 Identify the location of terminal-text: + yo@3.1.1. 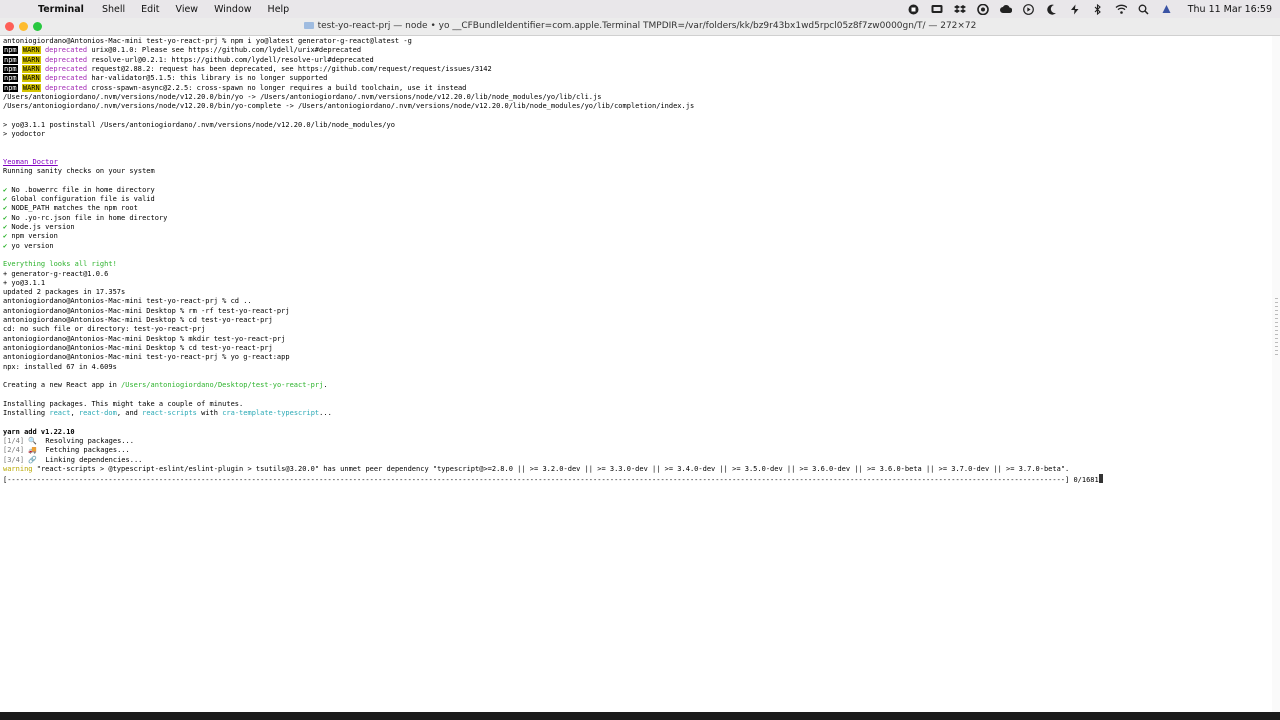
(24, 282).